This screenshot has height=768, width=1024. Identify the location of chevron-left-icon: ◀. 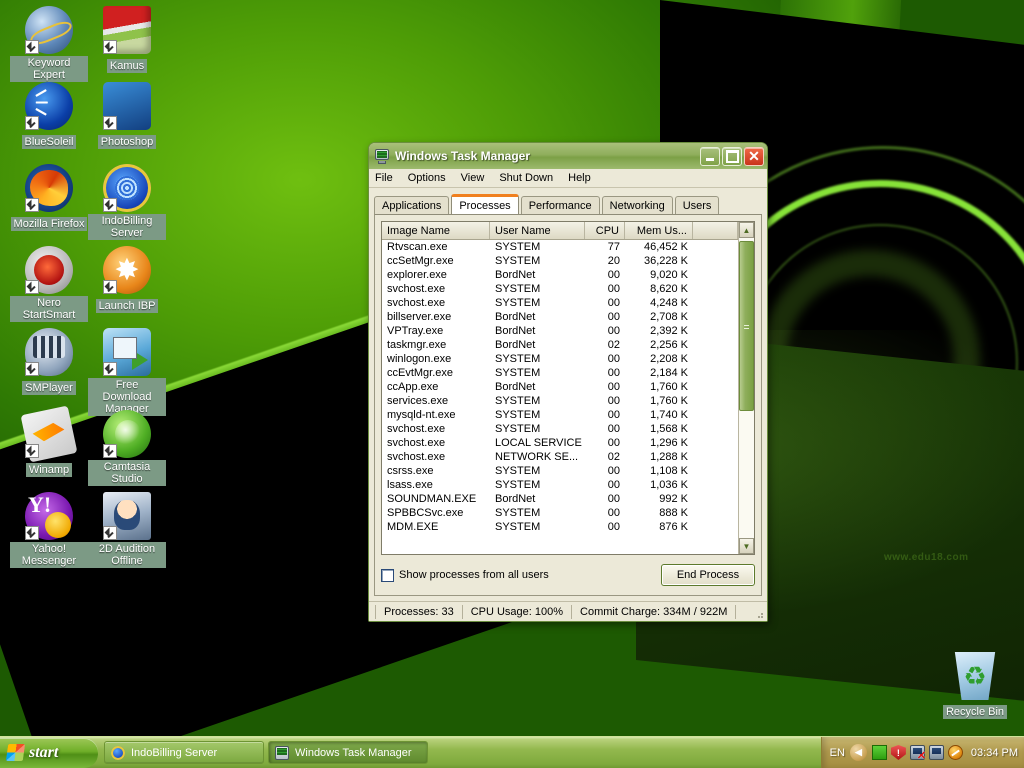
(858, 752).